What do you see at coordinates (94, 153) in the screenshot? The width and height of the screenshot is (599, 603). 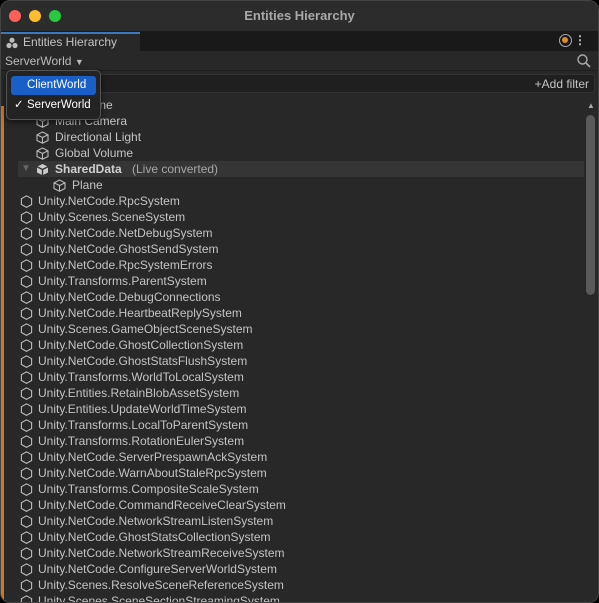 I see `tree-item-label: Global Volume` at bounding box center [94, 153].